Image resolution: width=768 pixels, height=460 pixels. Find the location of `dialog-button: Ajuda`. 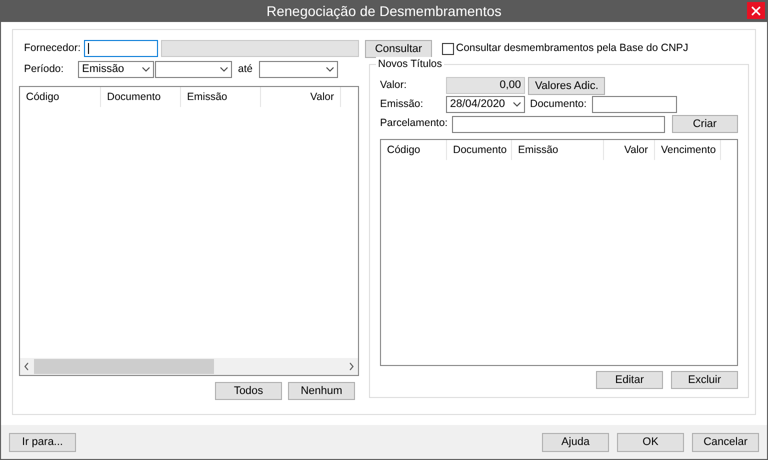

dialog-button: Ajuda is located at coordinates (575, 442).